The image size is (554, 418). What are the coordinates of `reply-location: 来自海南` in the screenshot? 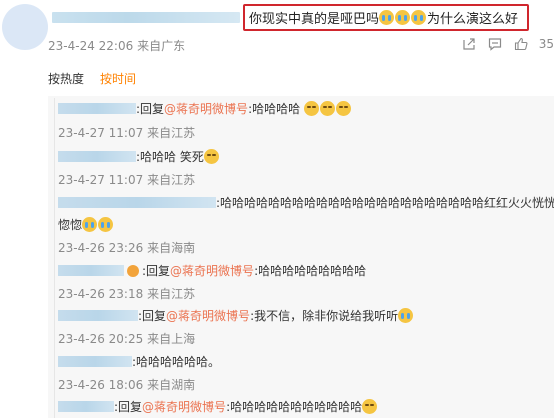 It's located at (171, 248).